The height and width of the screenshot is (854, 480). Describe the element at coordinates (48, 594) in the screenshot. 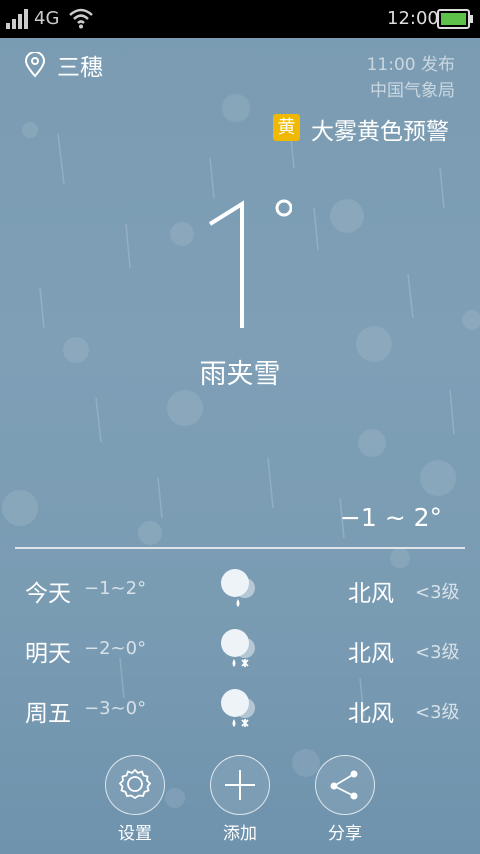

I see `forecast-day: 今天` at that location.